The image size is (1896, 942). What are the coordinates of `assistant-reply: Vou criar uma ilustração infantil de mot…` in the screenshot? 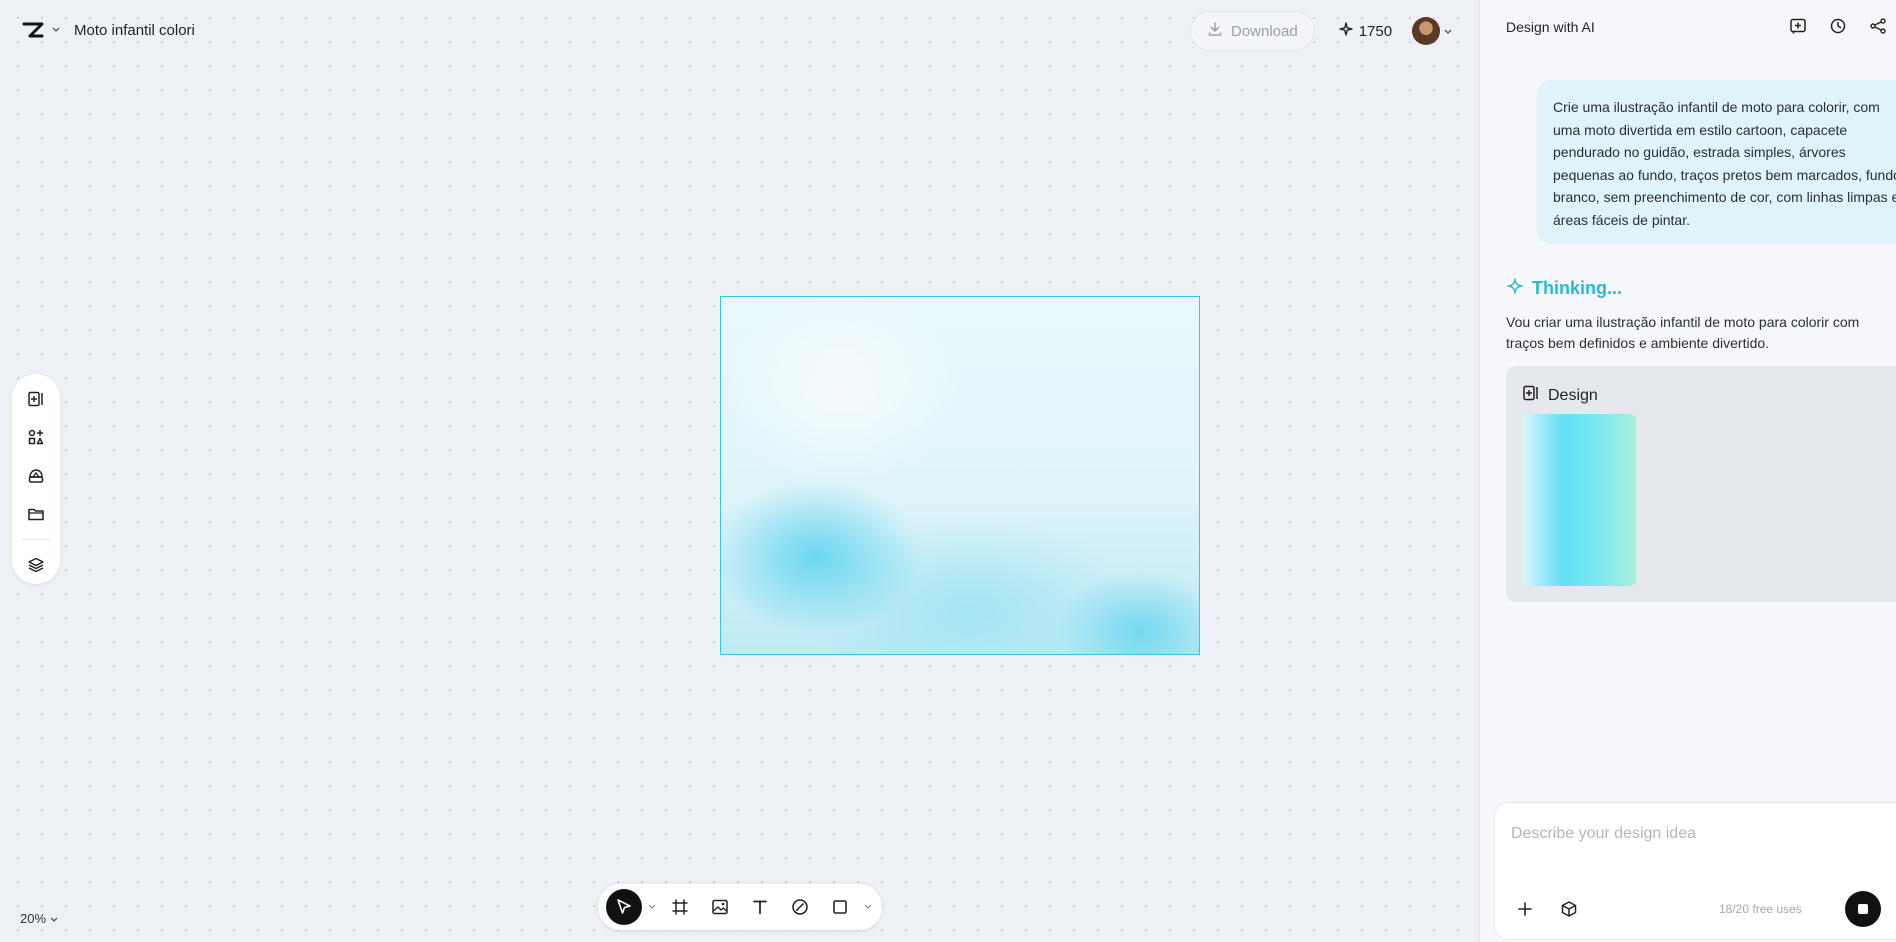 It's located at (1683, 332).